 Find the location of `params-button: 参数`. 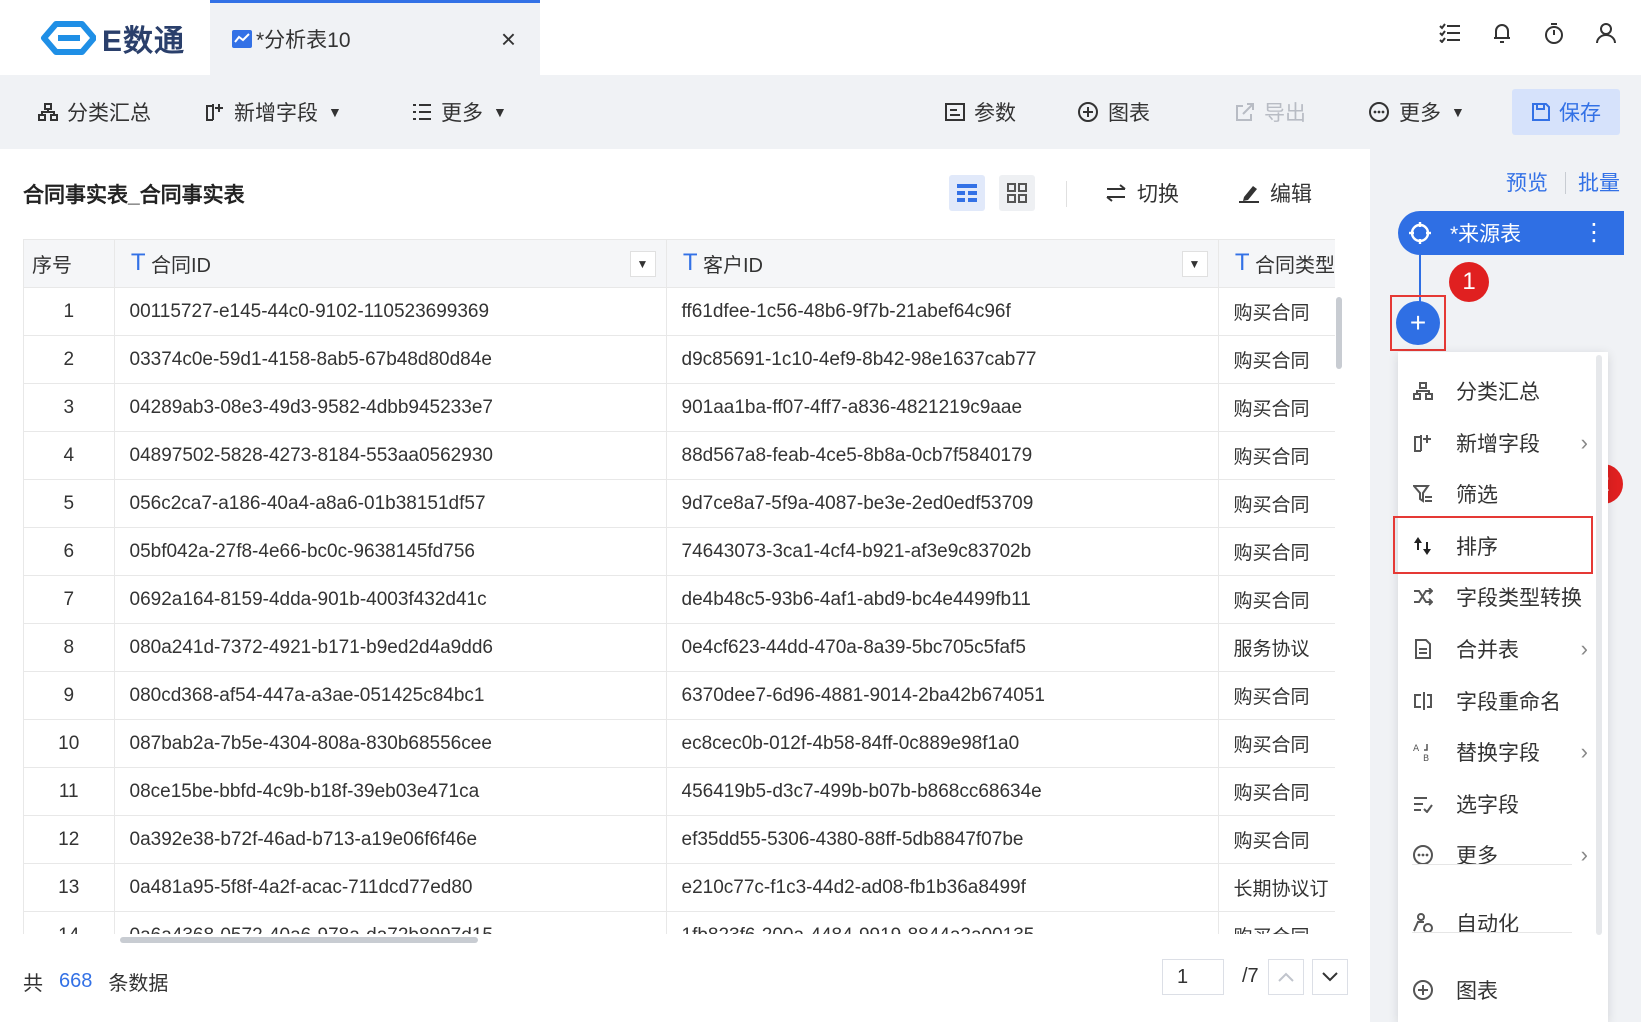

params-button: 参数 is located at coordinates (980, 112).